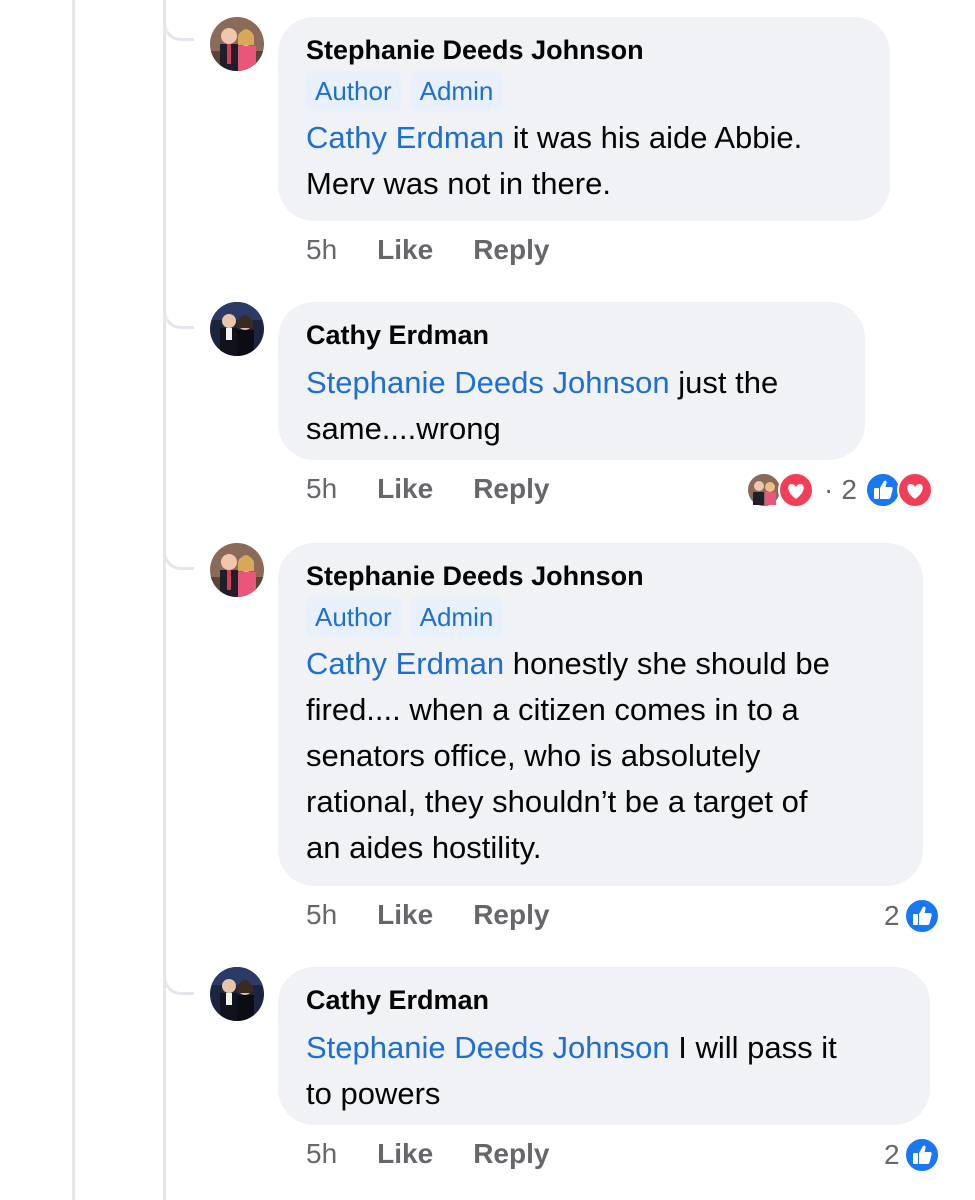 The width and height of the screenshot is (975, 1200). What do you see at coordinates (764, 490) in the screenshot?
I see `reactor-avatar-icon` at bounding box center [764, 490].